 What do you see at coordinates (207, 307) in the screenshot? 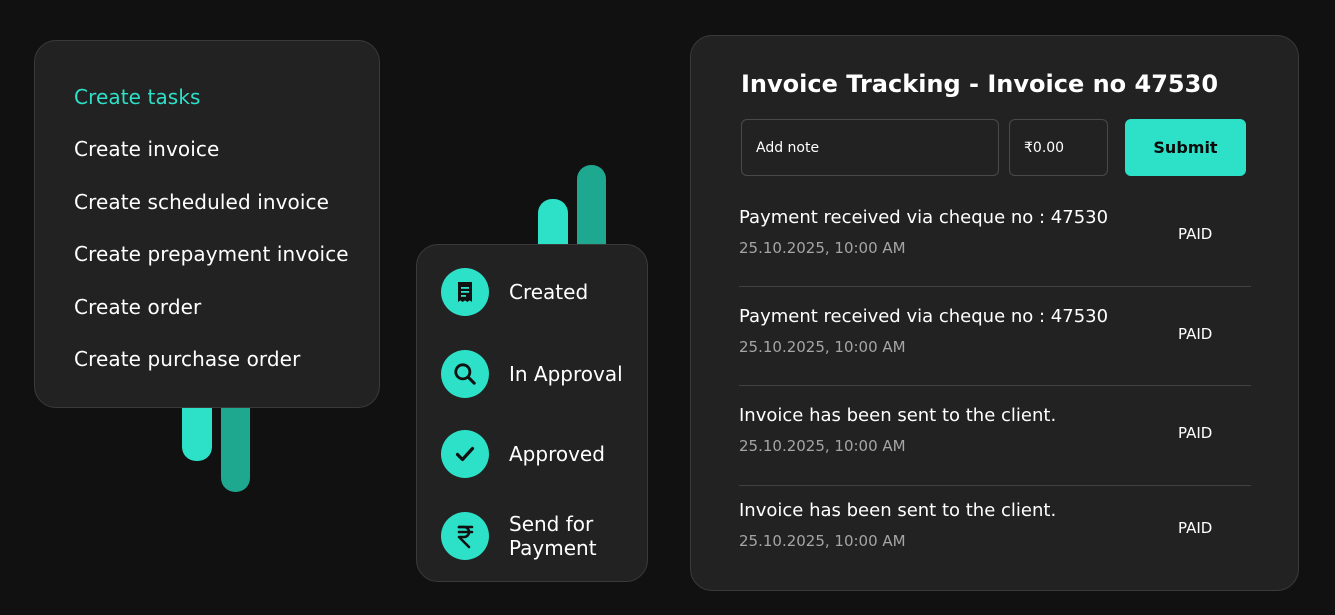
I see `menu-item-create-order: Create order` at bounding box center [207, 307].